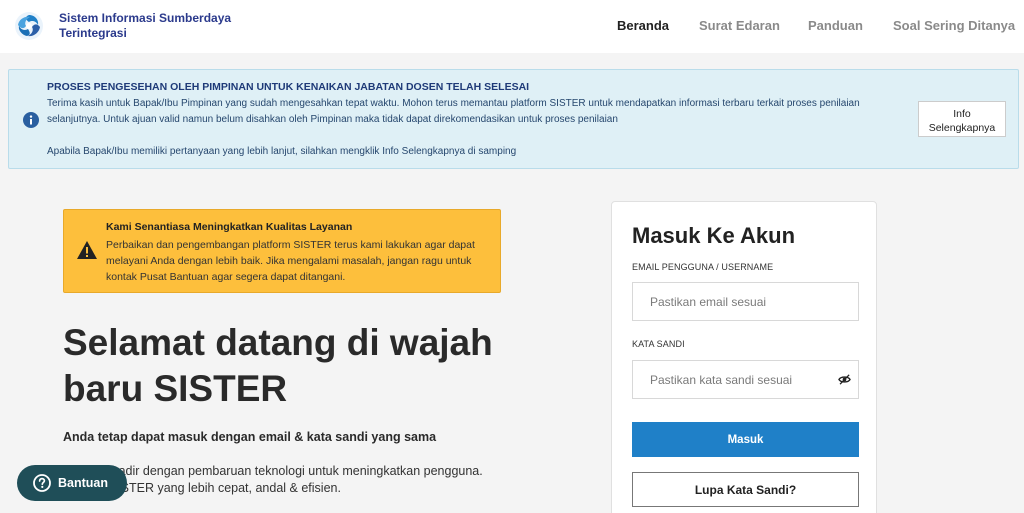 This screenshot has height=513, width=1024. What do you see at coordinates (835, 25) in the screenshot?
I see `nav-panduan: Panduan` at bounding box center [835, 25].